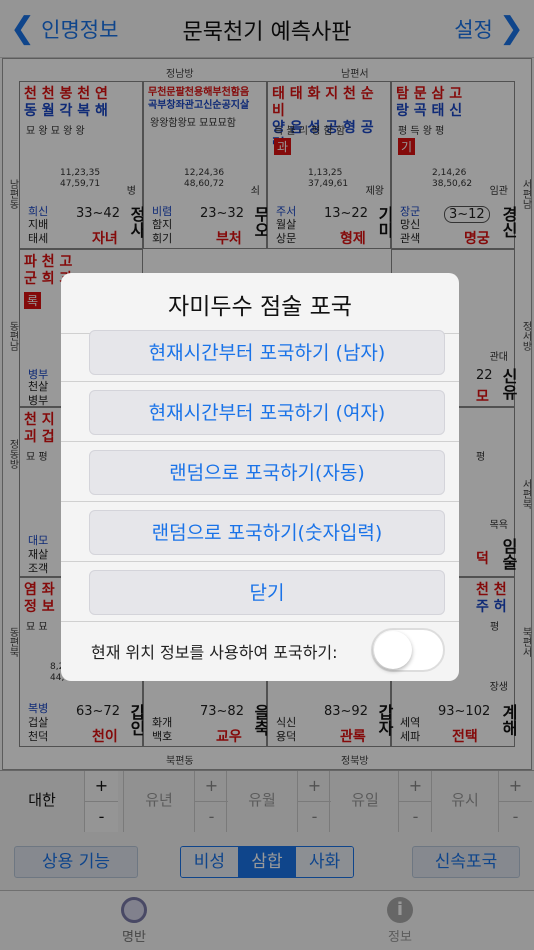 The height and width of the screenshot is (950, 534). Describe the element at coordinates (214, 652) in the screenshot. I see `location-toggle-label: 현재 위치 정보를 사용하여 포국하기:` at that location.